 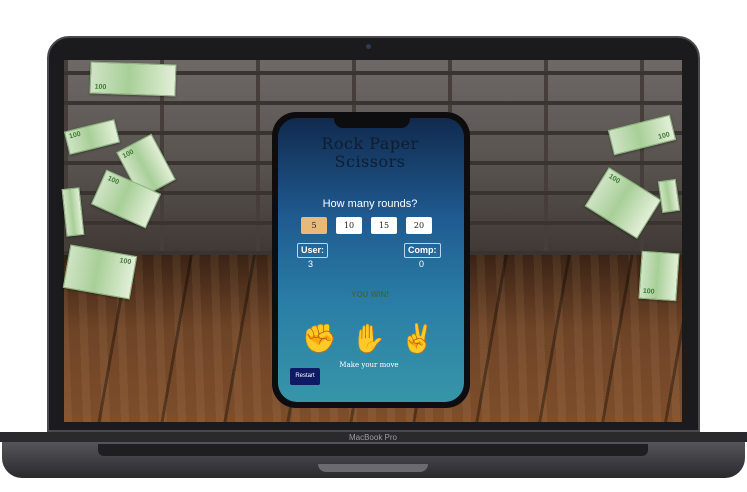 What do you see at coordinates (314, 225) in the screenshot?
I see `round-option-5: 5` at bounding box center [314, 225].